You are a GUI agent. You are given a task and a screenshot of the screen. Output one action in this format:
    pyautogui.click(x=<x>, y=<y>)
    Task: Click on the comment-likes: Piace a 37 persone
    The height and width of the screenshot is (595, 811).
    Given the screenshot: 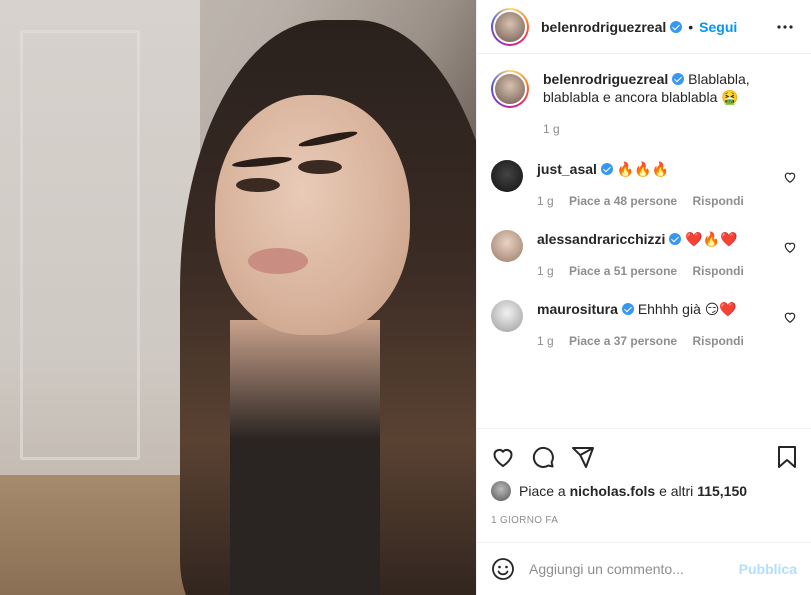 What is the action you would take?
    pyautogui.click(x=623, y=341)
    